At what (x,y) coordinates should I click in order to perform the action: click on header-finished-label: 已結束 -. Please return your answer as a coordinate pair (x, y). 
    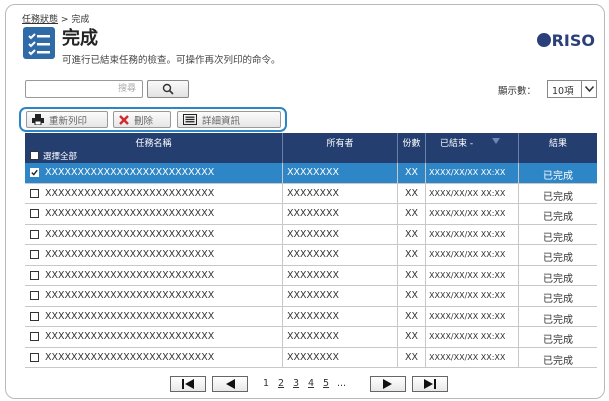
    Looking at the image, I should click on (457, 144).